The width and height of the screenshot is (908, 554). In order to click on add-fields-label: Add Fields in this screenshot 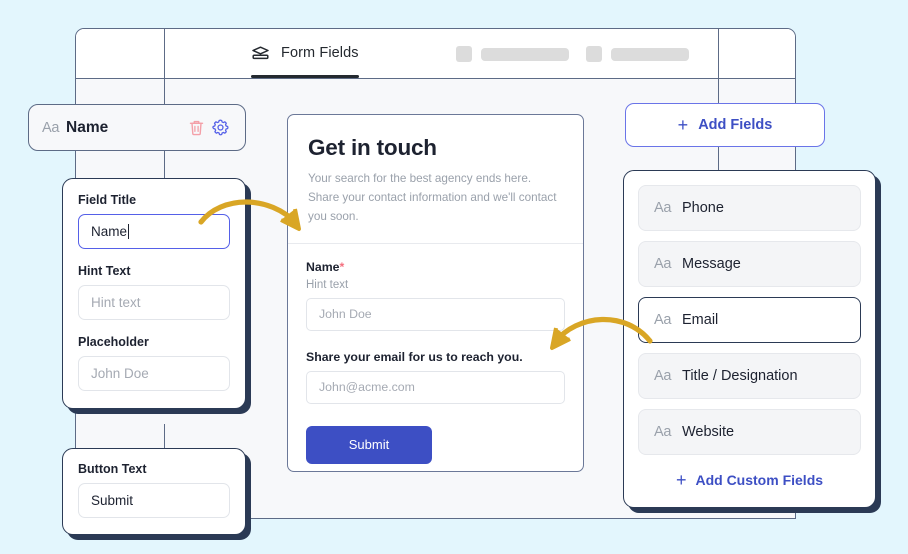, I will do `click(735, 125)`.